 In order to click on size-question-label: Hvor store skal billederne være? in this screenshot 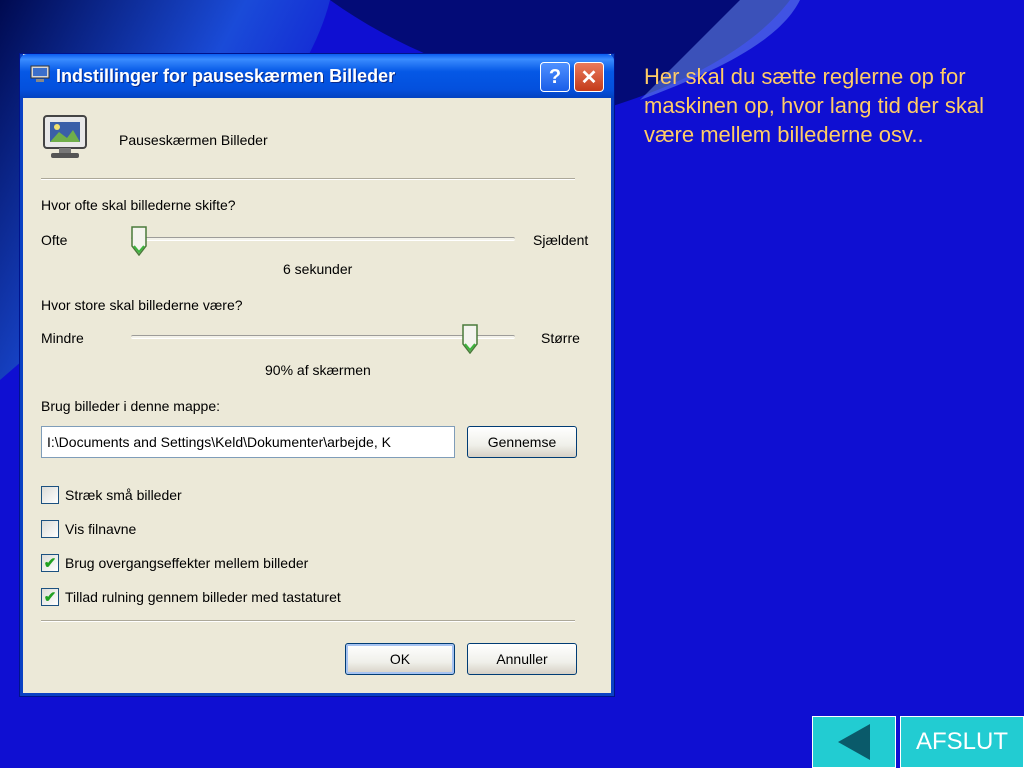, I will do `click(142, 305)`.